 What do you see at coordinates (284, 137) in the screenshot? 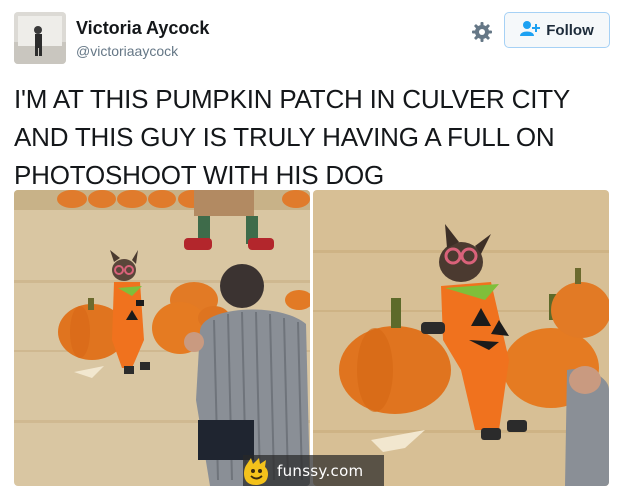
I see `tweet-line: AND THIS GUY IS TRULY HAVING A FULL ON` at bounding box center [284, 137].